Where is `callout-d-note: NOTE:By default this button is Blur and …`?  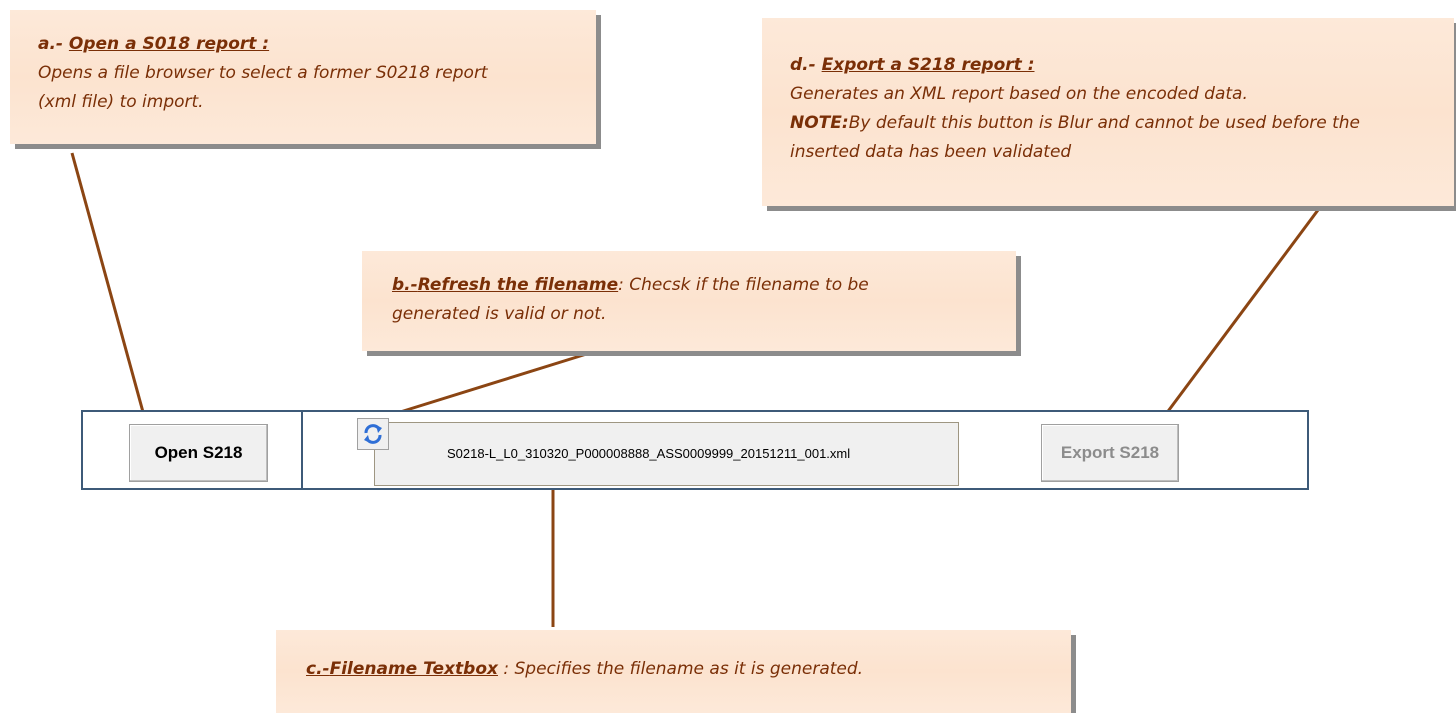
callout-d-note: NOTE:By default this button is Blur and … is located at coordinates (1075, 123).